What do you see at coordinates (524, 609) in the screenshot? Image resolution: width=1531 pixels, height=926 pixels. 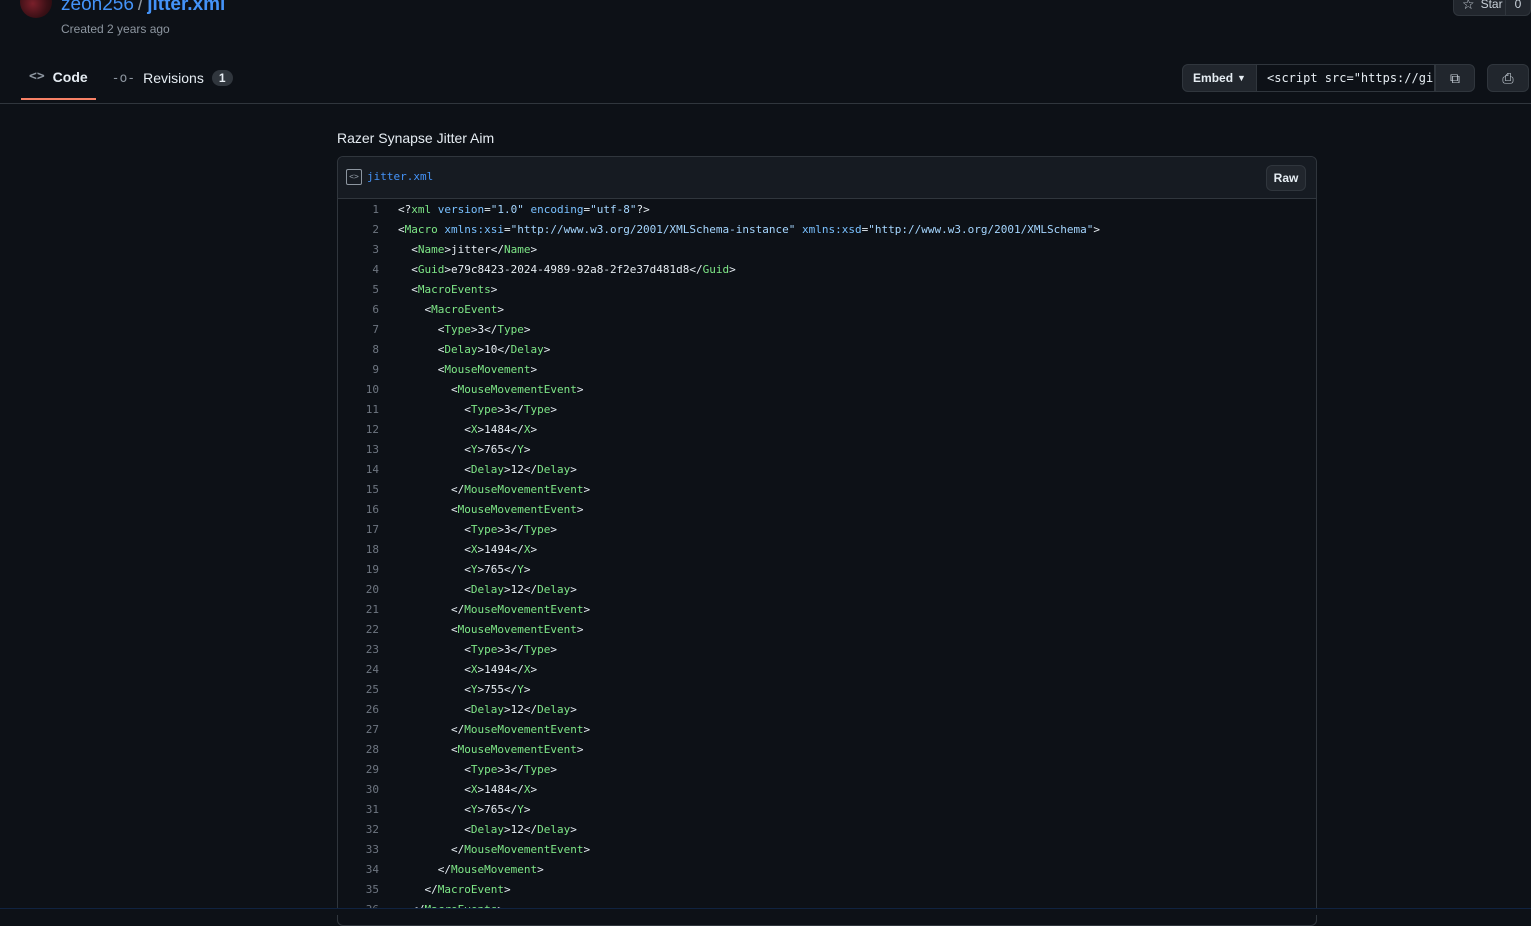 I see `code-token: MouseMovementEvent` at bounding box center [524, 609].